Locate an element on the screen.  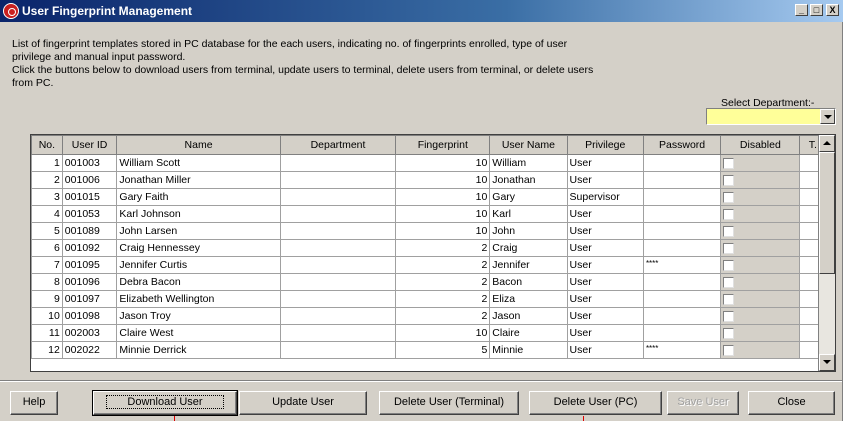
column-header-no: No. is located at coordinates (47, 145).